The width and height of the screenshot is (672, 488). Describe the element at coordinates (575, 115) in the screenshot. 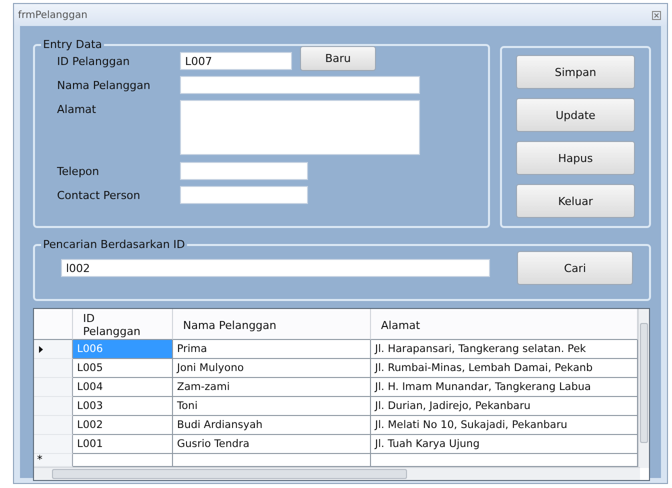

I see `action-button: Update` at that location.